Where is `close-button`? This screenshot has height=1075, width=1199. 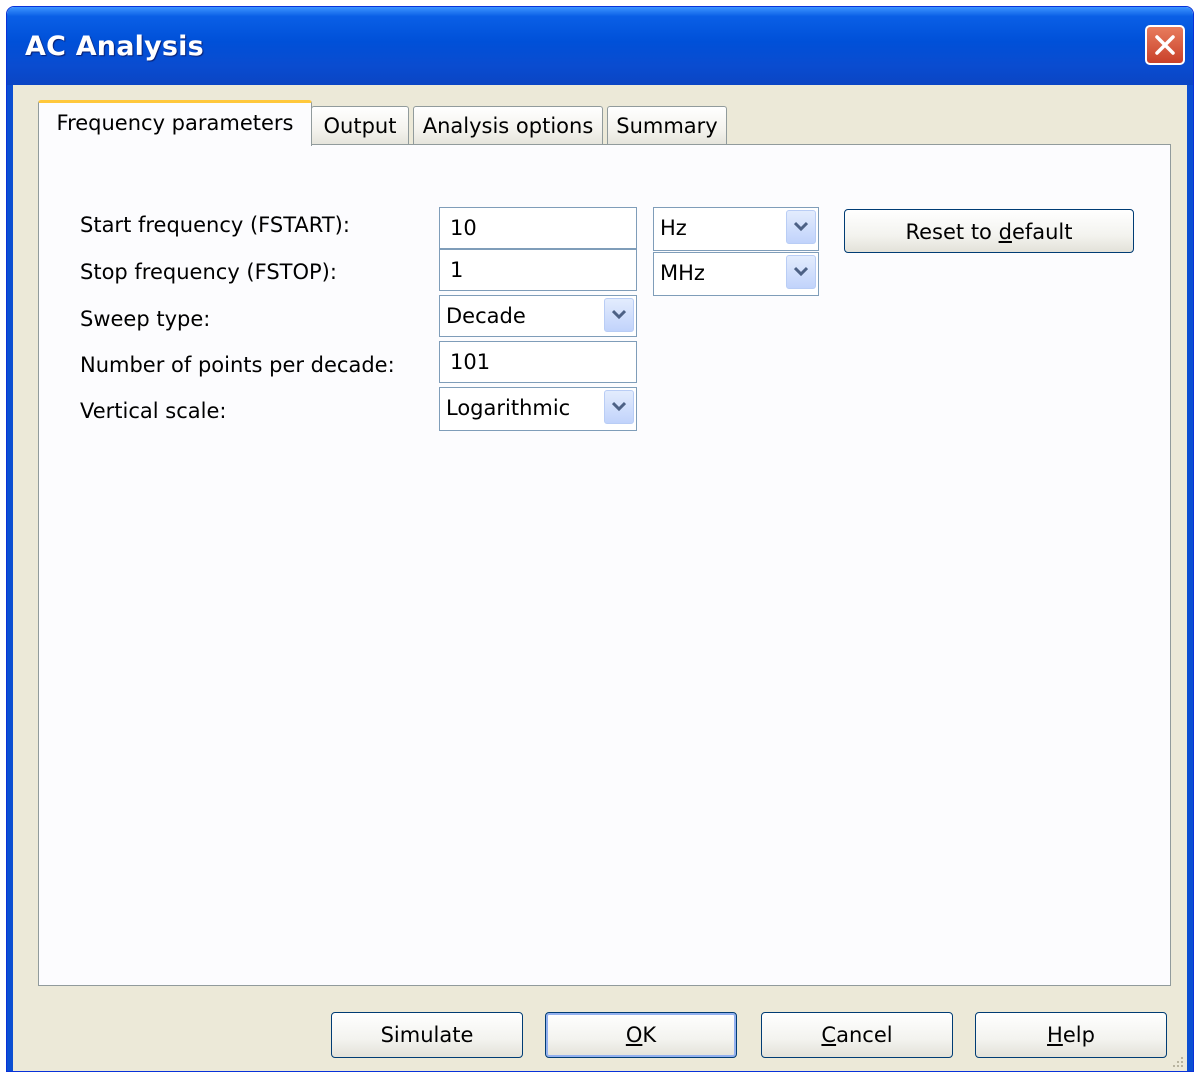
close-button is located at coordinates (1165, 45).